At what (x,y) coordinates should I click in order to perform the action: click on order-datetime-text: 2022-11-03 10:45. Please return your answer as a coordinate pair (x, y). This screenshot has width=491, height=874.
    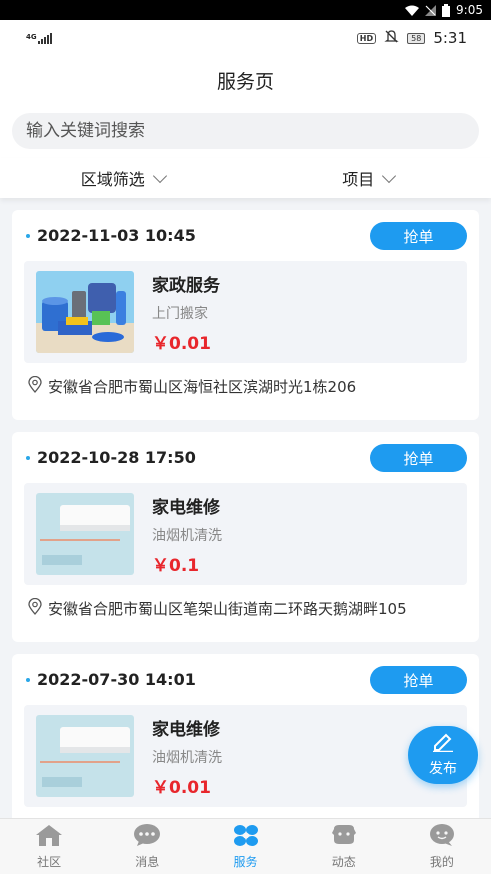
    Looking at the image, I should click on (116, 235).